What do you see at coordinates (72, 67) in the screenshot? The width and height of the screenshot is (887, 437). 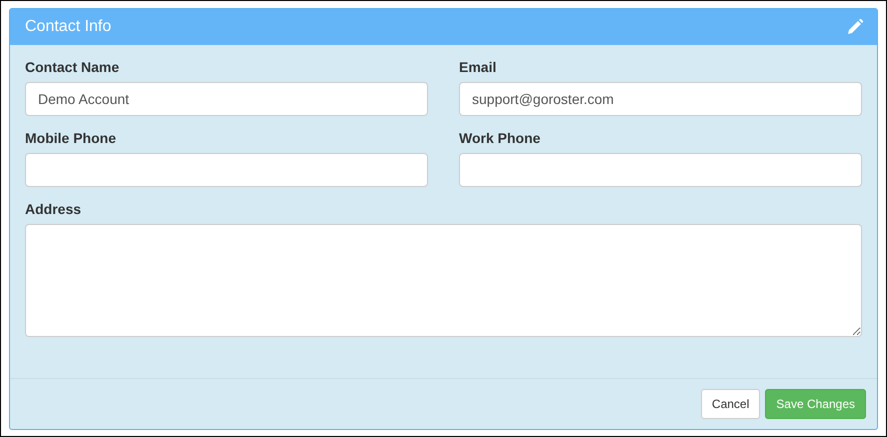 I see `field-label: Contact Name` at bounding box center [72, 67].